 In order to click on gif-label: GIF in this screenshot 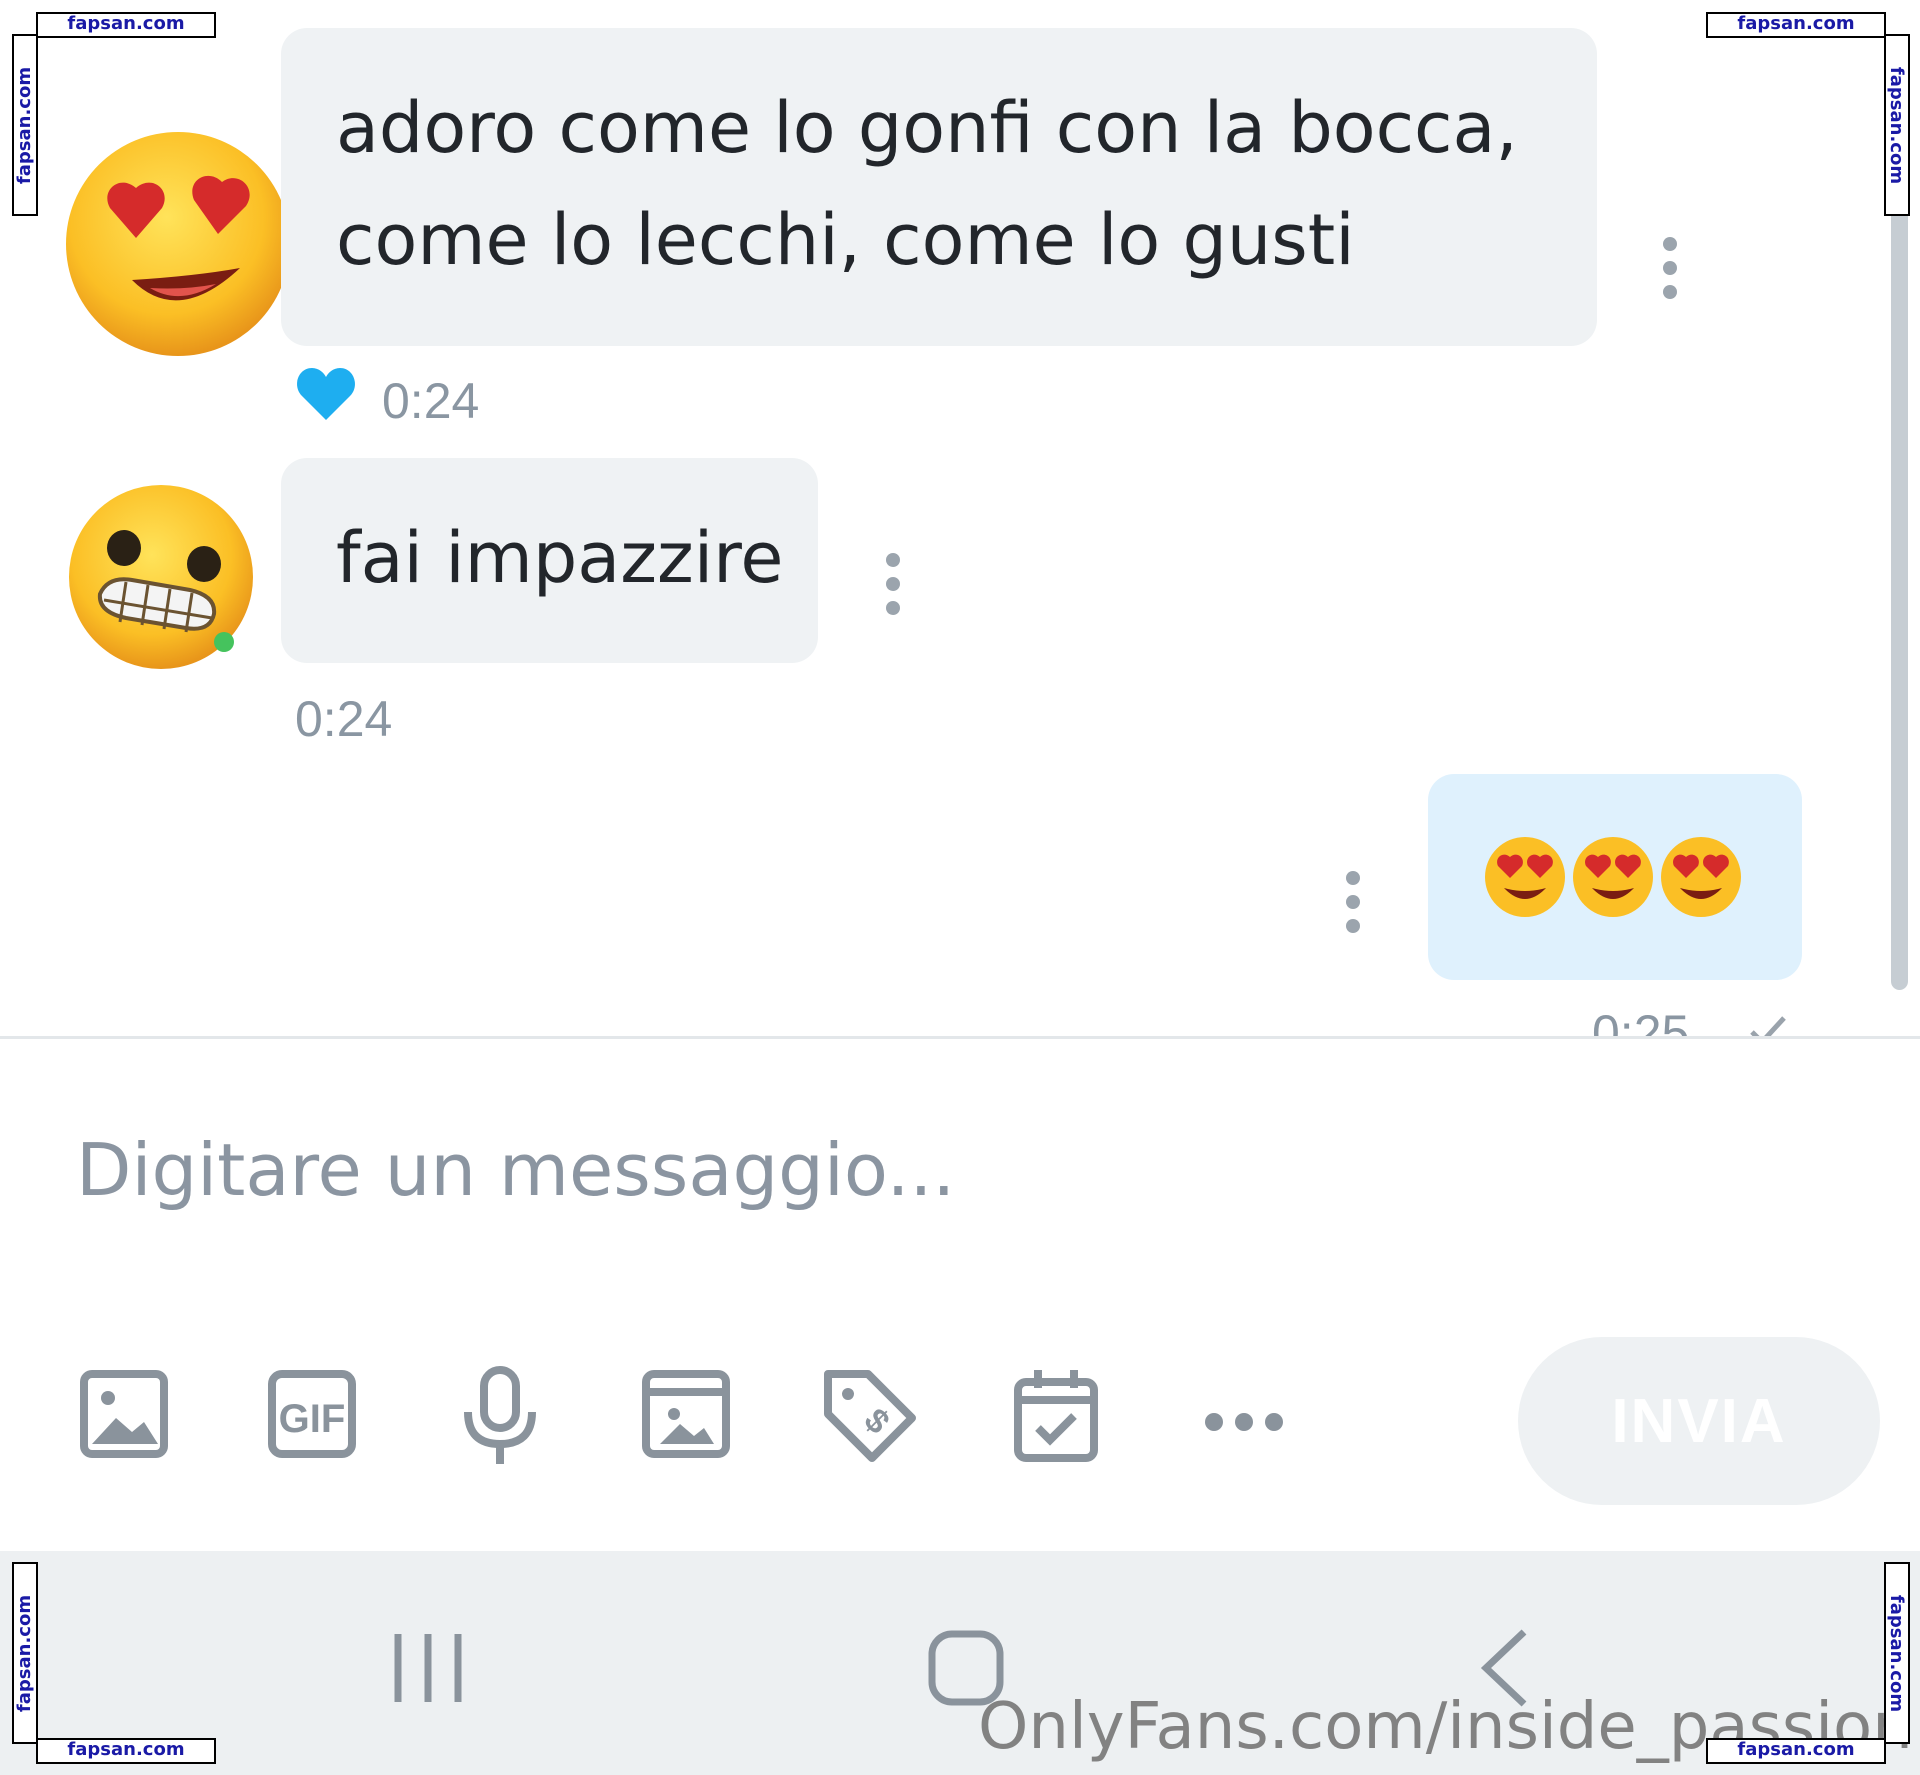, I will do `click(312, 1419)`.